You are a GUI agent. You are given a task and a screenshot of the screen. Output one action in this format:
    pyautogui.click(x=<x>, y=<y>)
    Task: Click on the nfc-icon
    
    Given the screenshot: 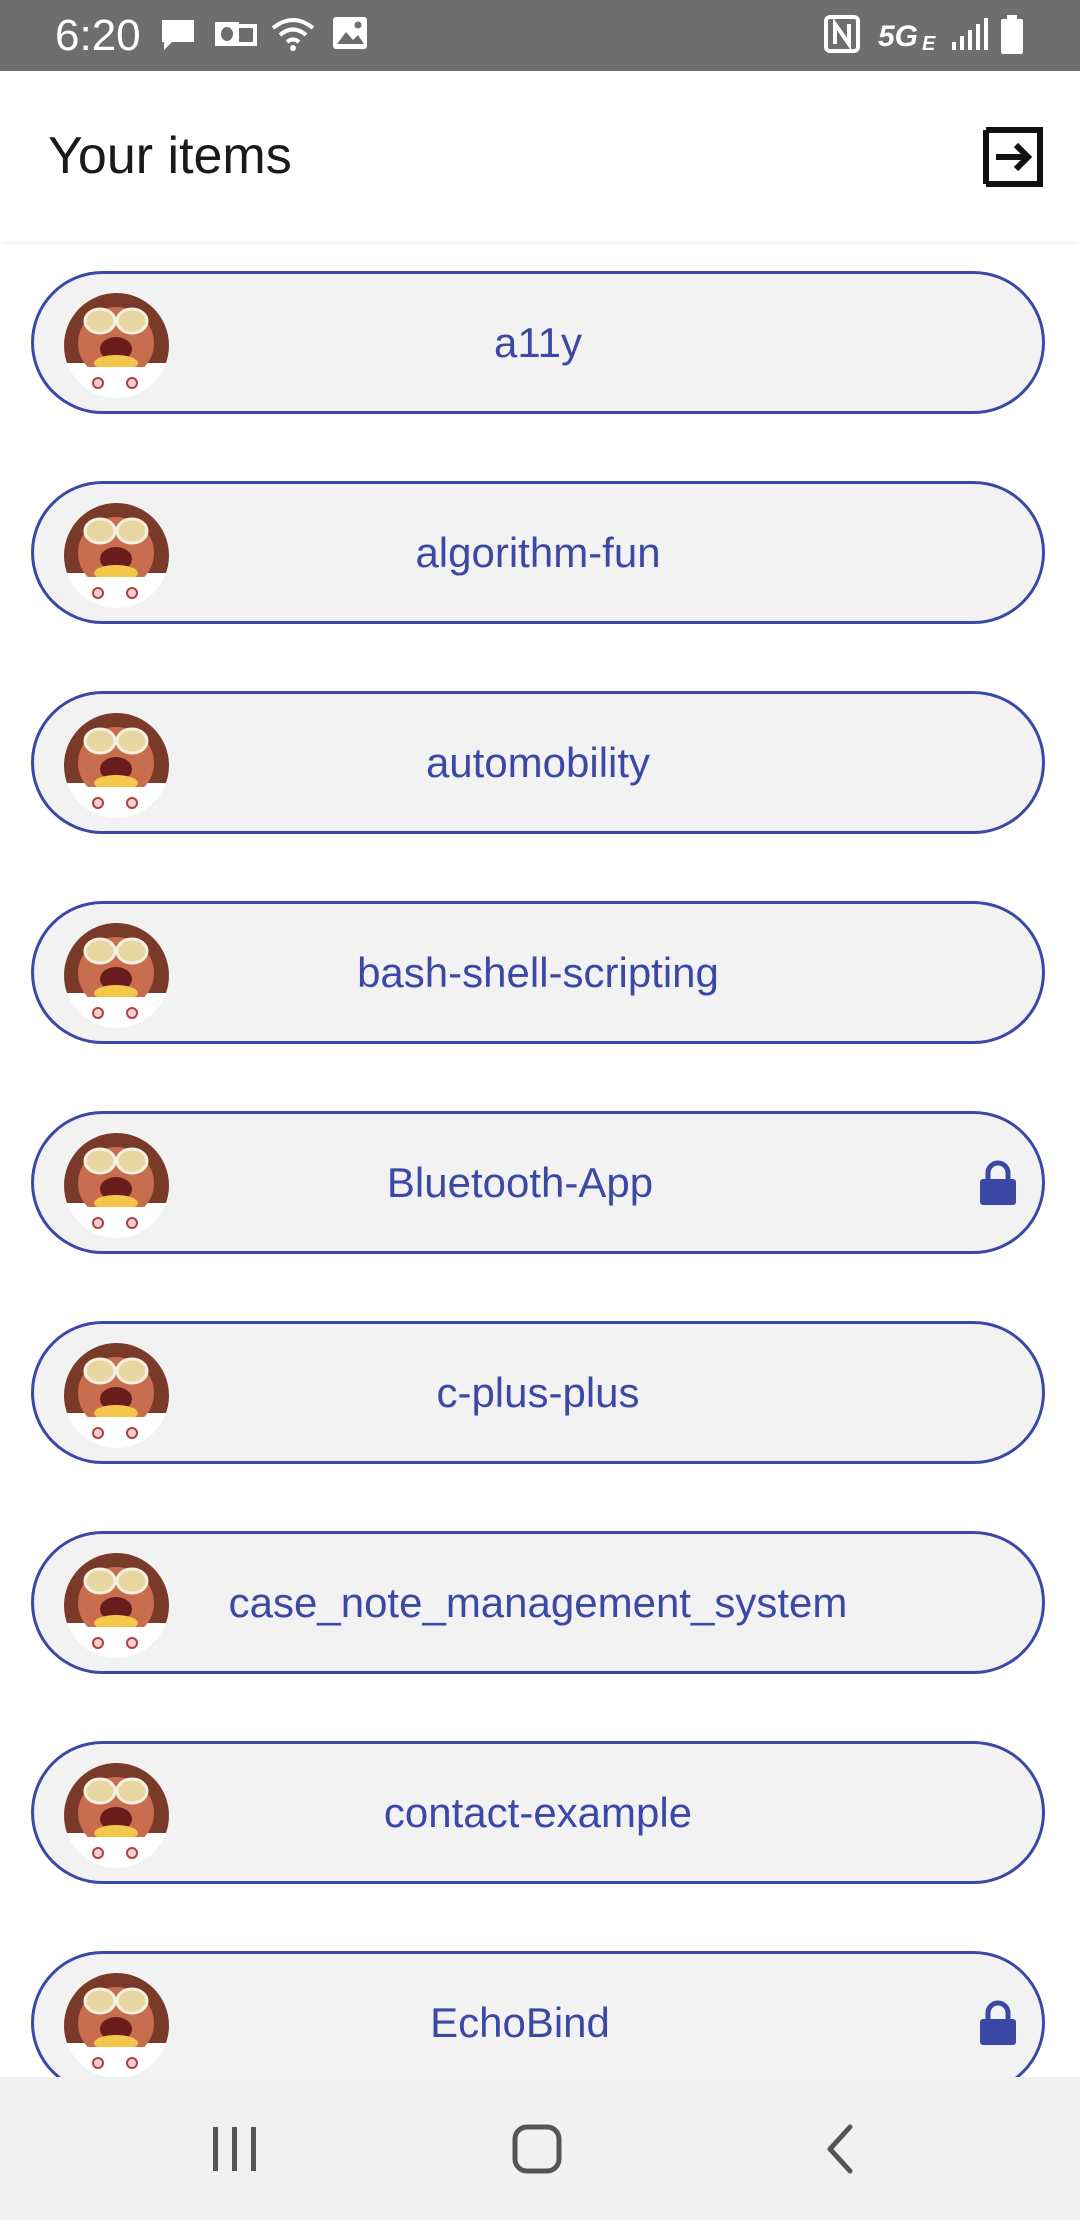 What is the action you would take?
    pyautogui.click(x=842, y=34)
    